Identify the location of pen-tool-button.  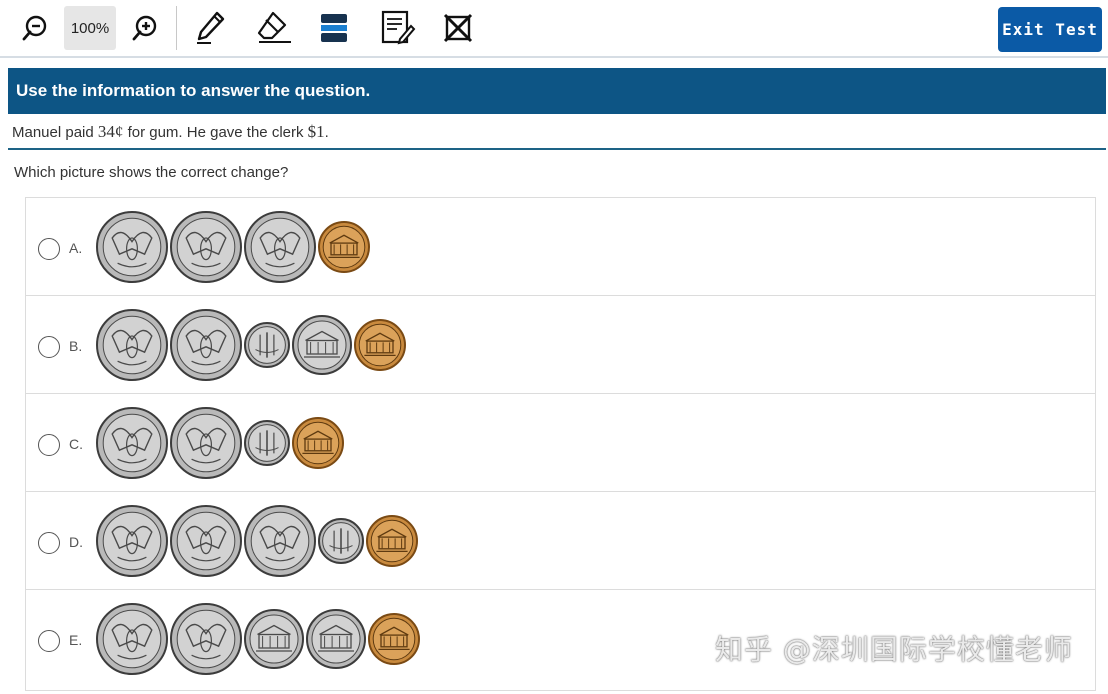
(210, 28).